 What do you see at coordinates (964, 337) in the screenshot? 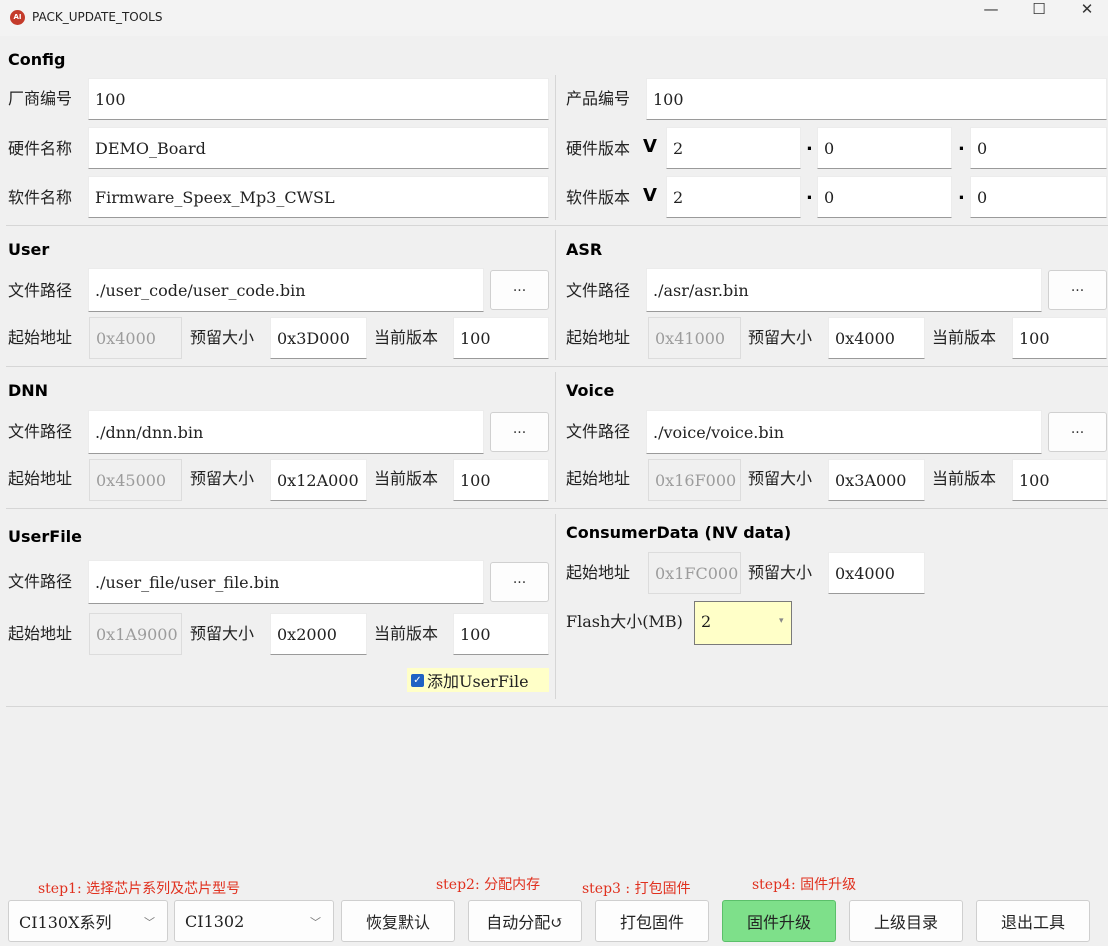
I see `asr-version-label: 当前版本` at bounding box center [964, 337].